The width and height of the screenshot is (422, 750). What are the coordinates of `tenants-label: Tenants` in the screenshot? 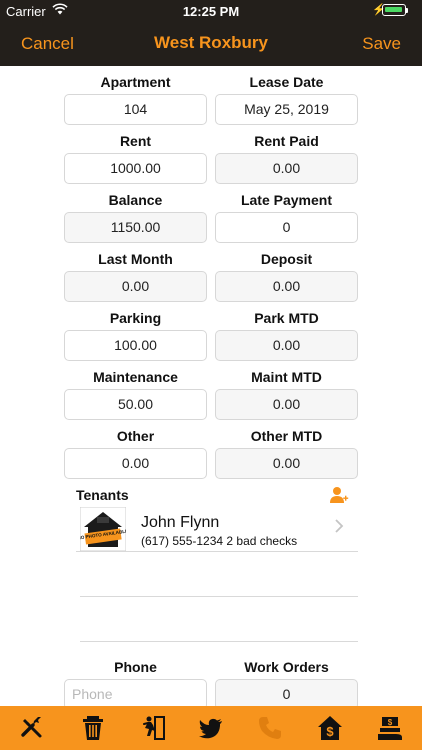 It's located at (102, 495).